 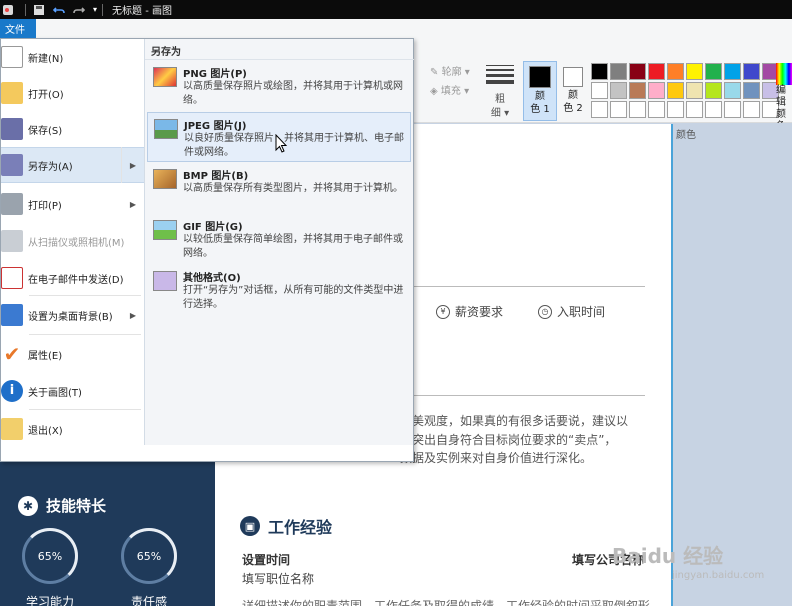 I want to click on salary-label: 薪资要求, so click(x=479, y=312).